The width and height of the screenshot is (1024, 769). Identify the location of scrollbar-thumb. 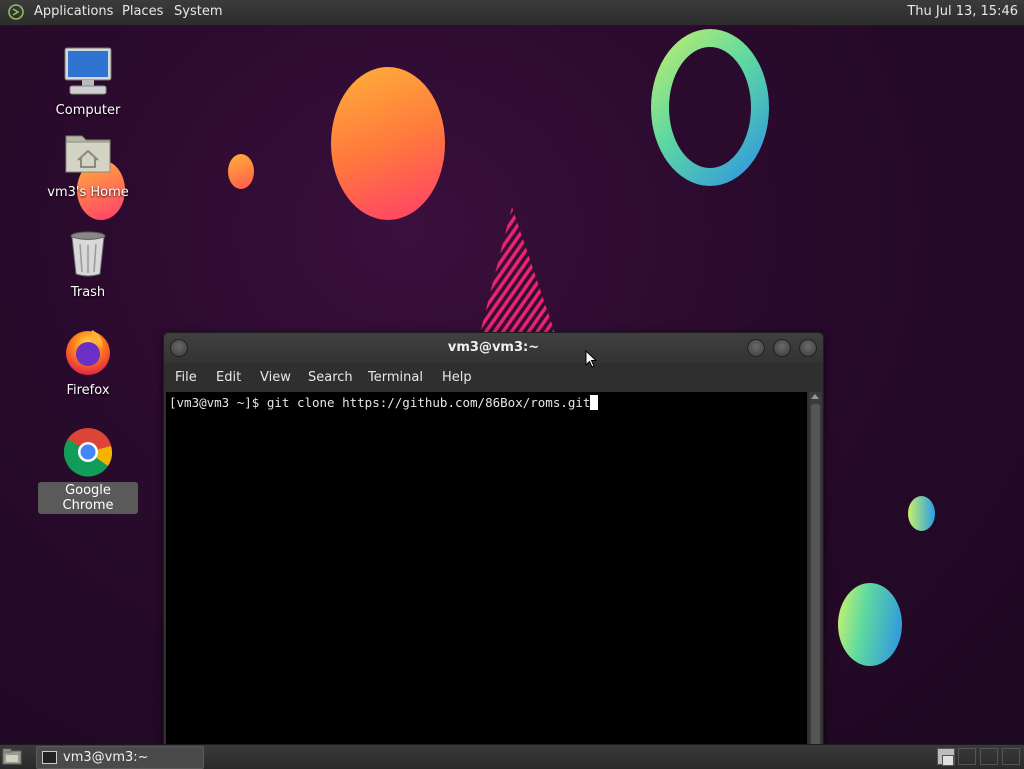
(815, 576).